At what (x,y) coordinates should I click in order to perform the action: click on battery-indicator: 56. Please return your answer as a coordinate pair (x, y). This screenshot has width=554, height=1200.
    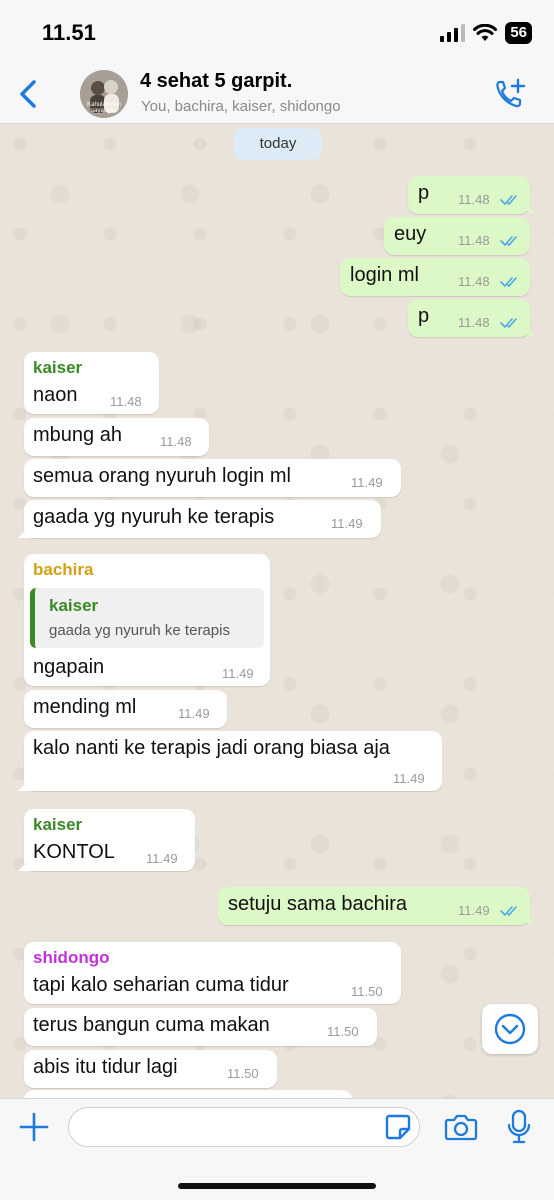
    Looking at the image, I should click on (518, 33).